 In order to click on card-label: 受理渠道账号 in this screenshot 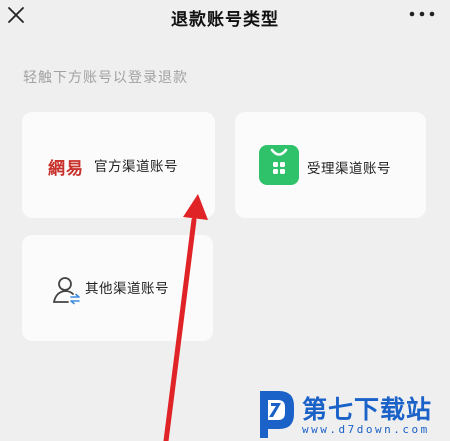, I will do `click(349, 169)`.